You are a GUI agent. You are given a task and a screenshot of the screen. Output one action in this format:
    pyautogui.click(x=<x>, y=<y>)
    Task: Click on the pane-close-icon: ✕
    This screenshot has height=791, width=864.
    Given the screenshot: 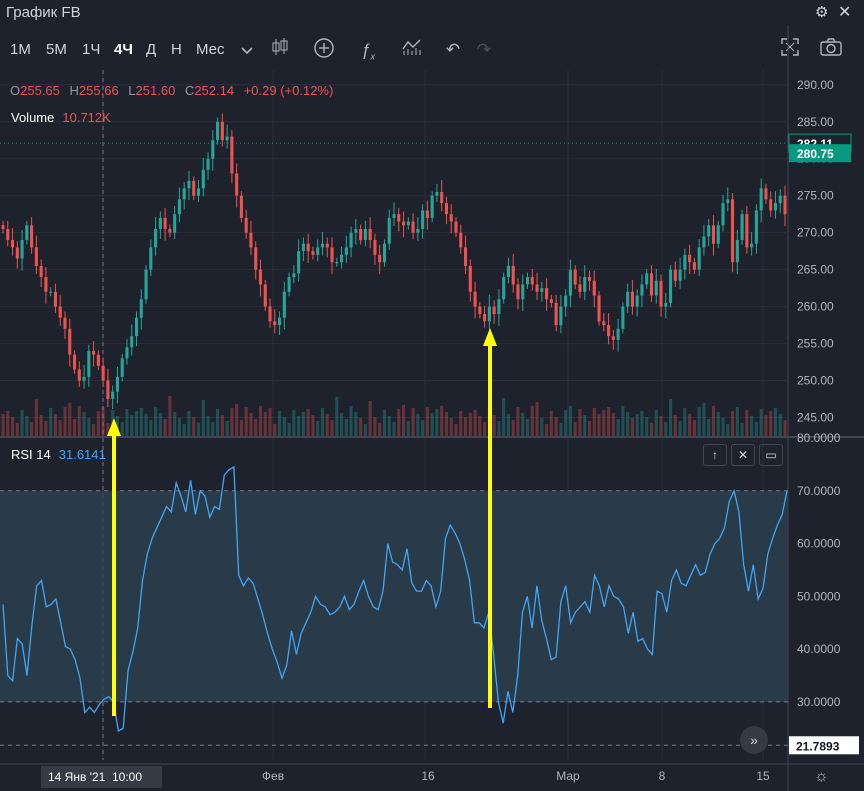 What is the action you would take?
    pyautogui.click(x=743, y=455)
    